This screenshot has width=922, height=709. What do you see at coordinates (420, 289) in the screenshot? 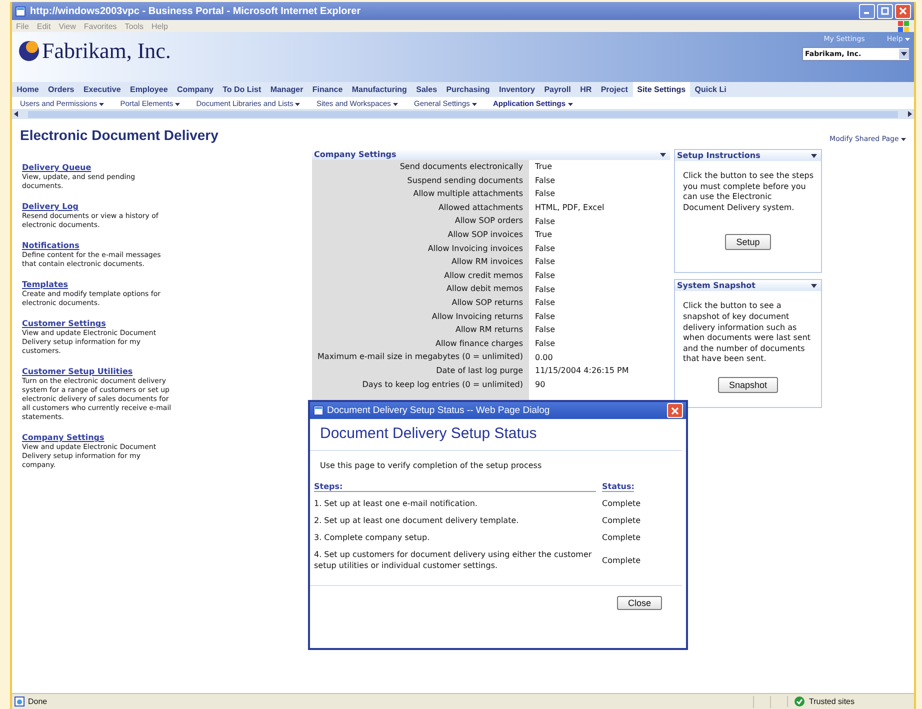
I see `setting-label: Allow debit memos` at bounding box center [420, 289].